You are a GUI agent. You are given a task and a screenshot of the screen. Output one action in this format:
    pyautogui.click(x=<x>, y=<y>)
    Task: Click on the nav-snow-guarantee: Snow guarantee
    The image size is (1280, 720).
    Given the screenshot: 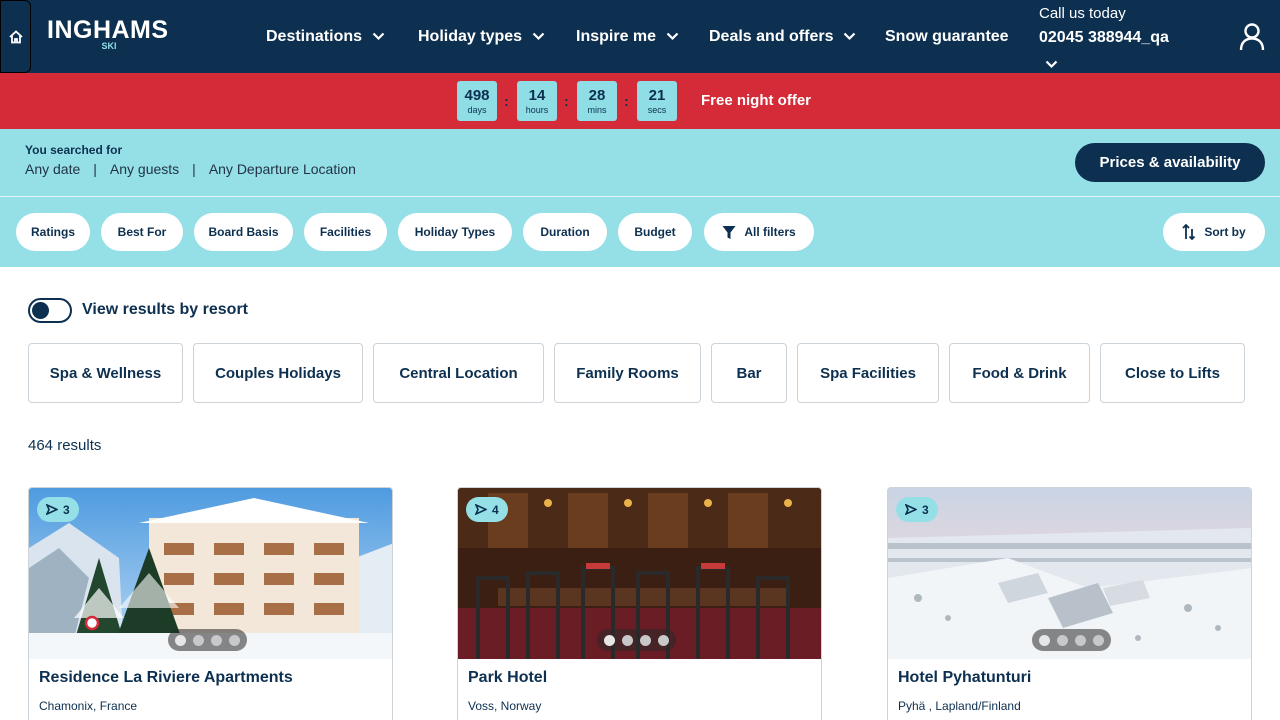 What is the action you would take?
    pyautogui.click(x=947, y=36)
    